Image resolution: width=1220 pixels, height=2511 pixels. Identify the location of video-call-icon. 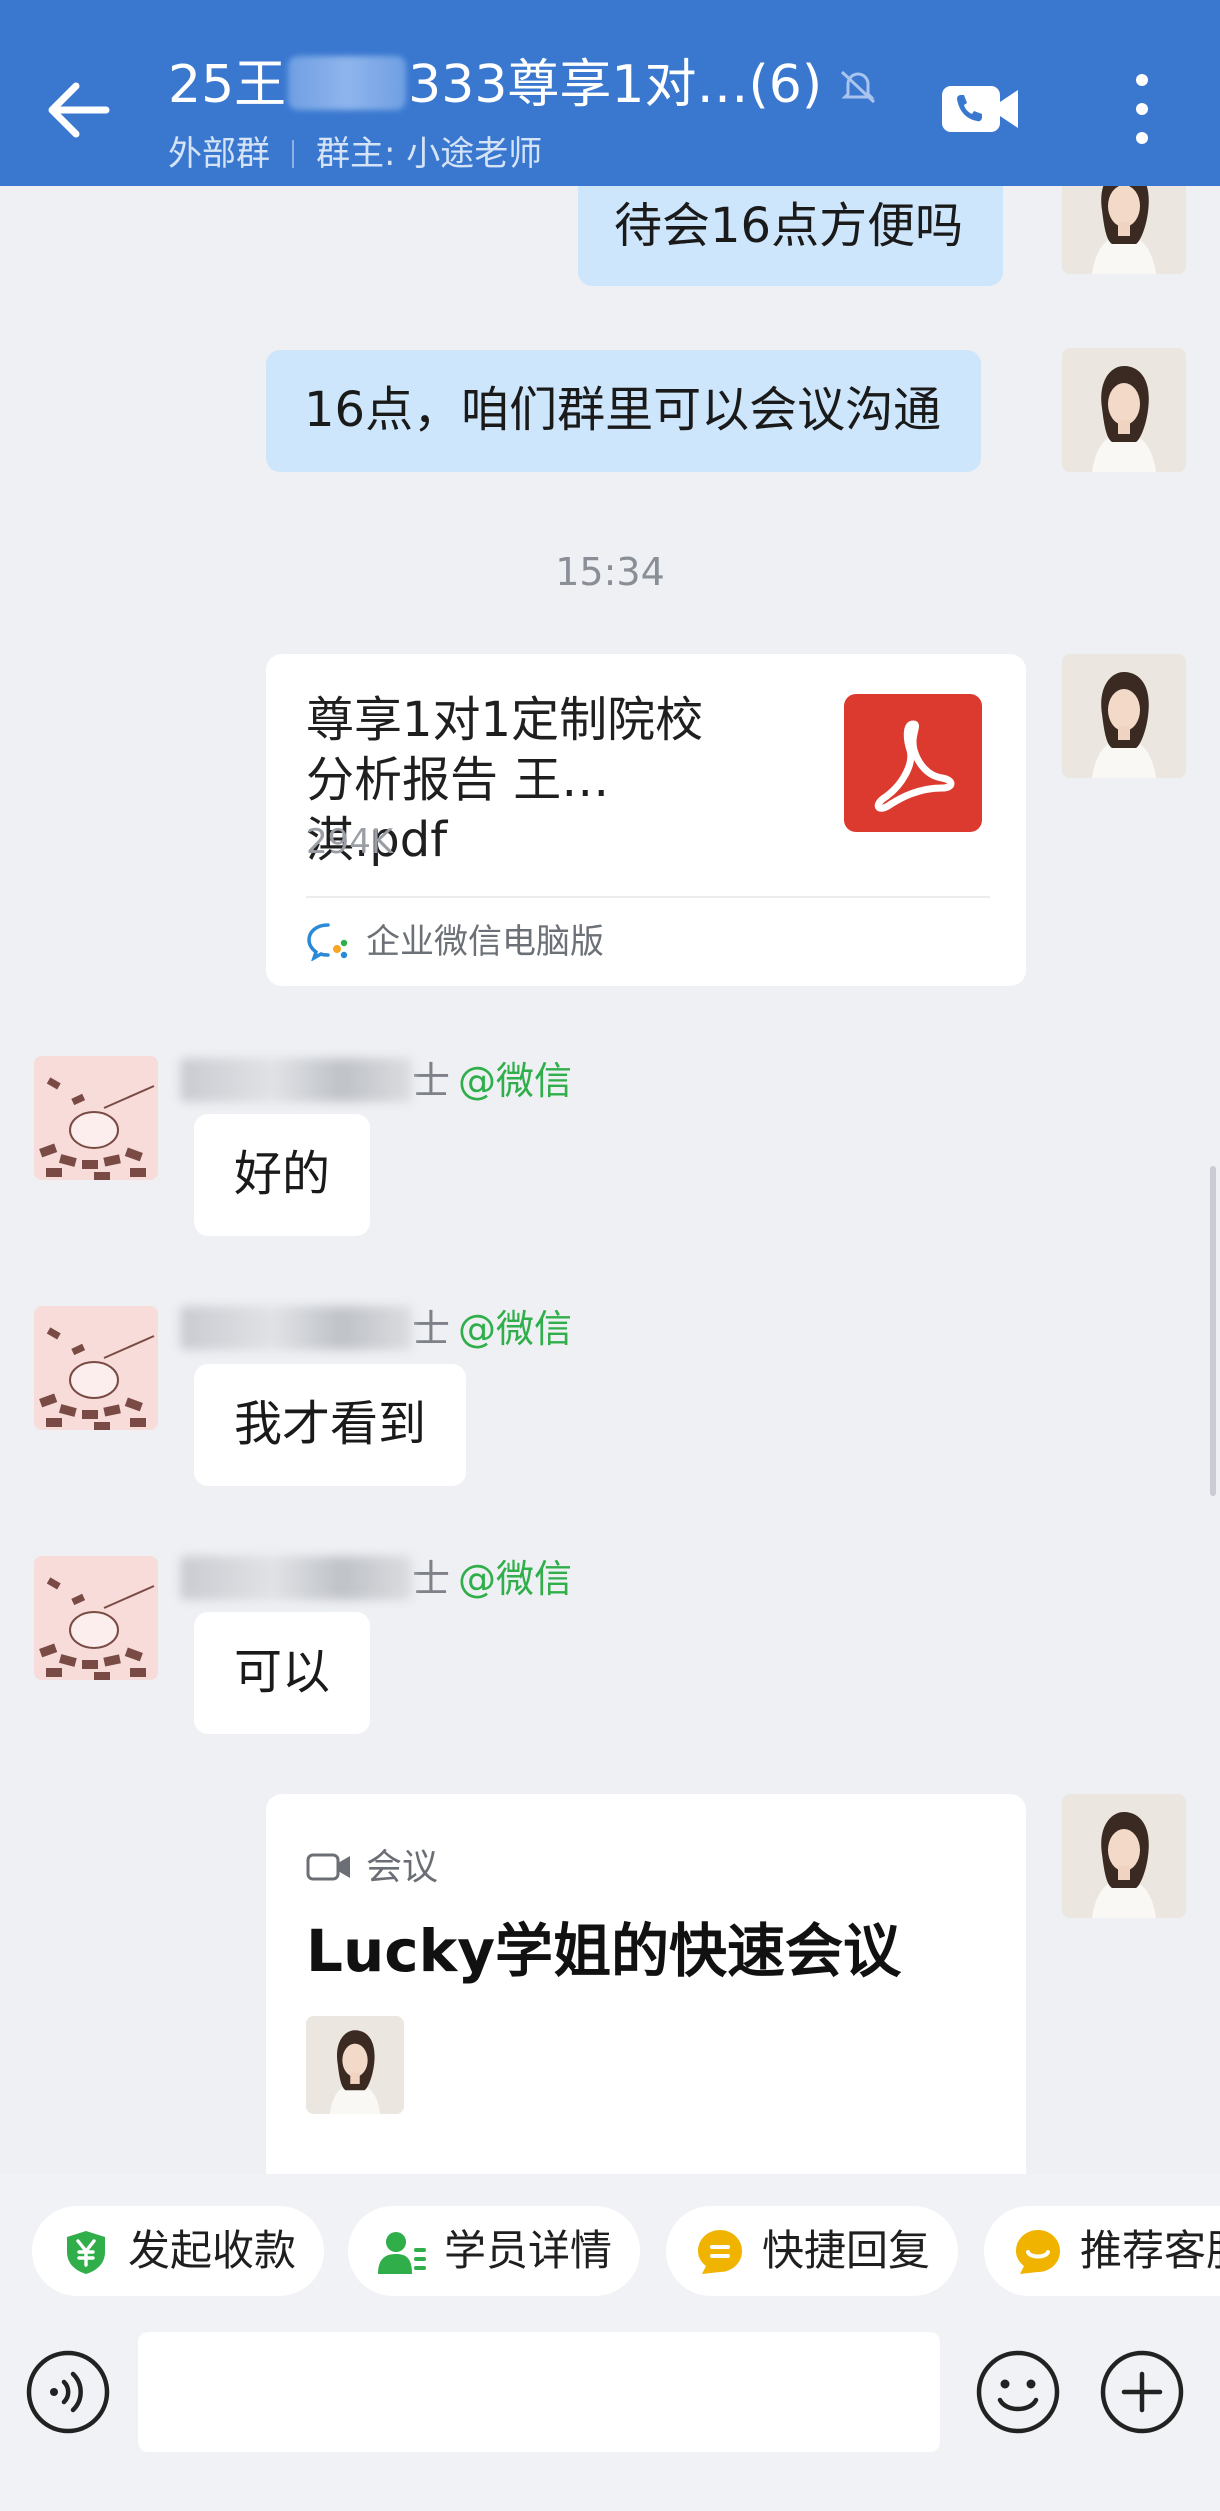
(980, 109).